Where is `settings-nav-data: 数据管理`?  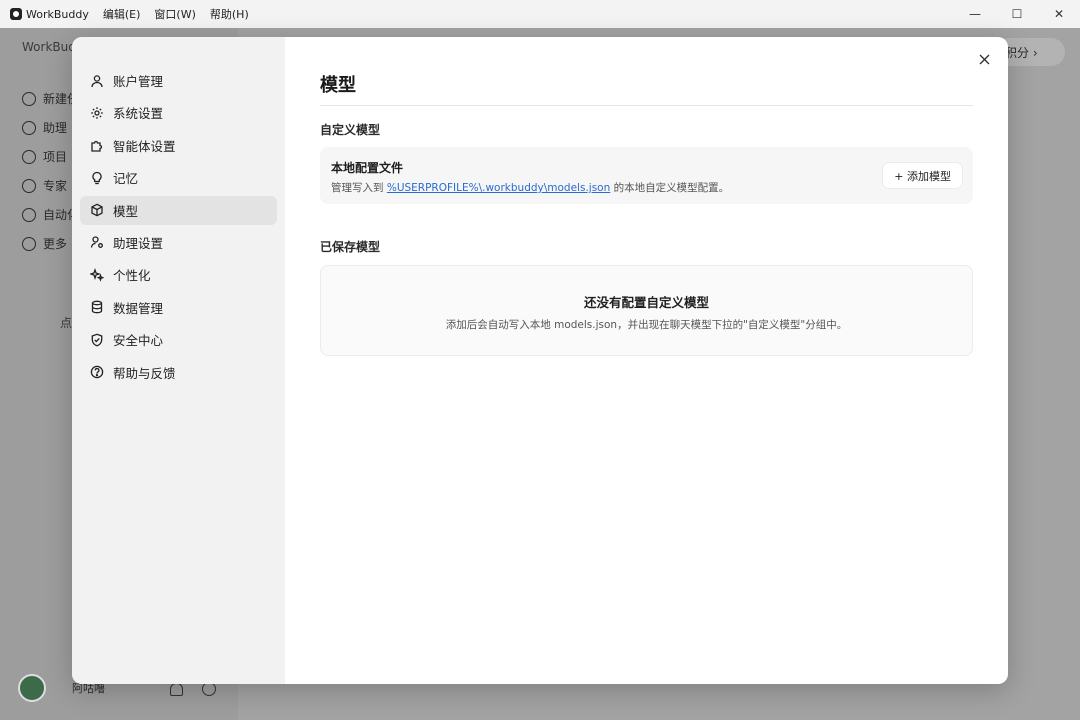
settings-nav-data: 数据管理 is located at coordinates (178, 307).